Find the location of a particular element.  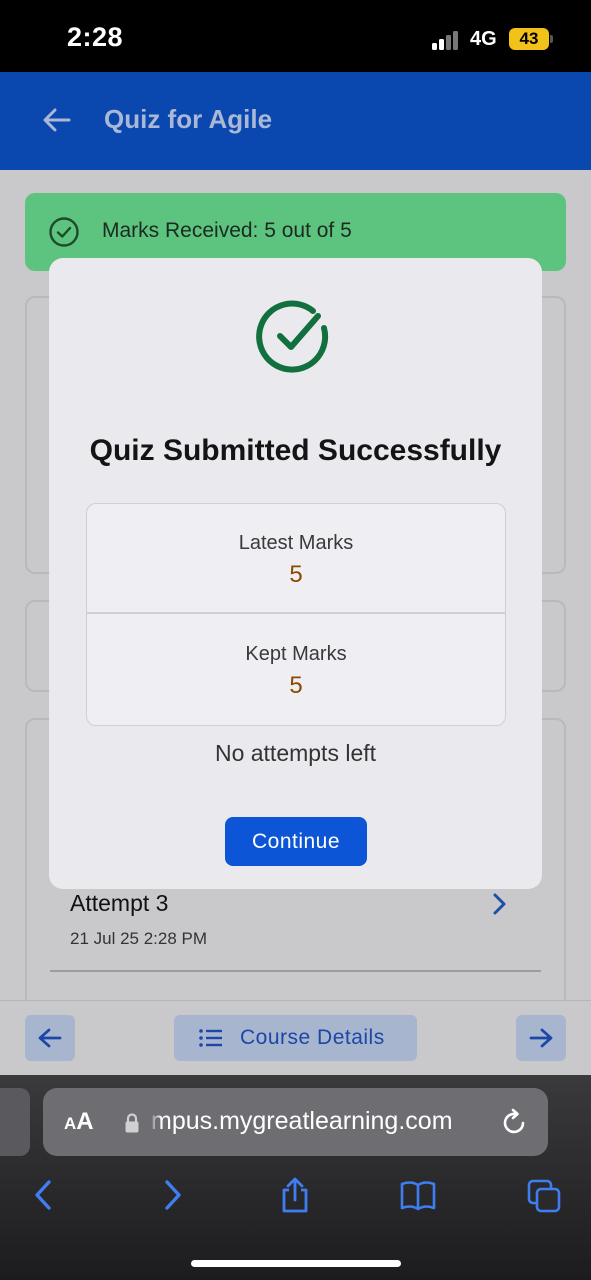

reader-settings-button: AA is located at coordinates (79, 1122).